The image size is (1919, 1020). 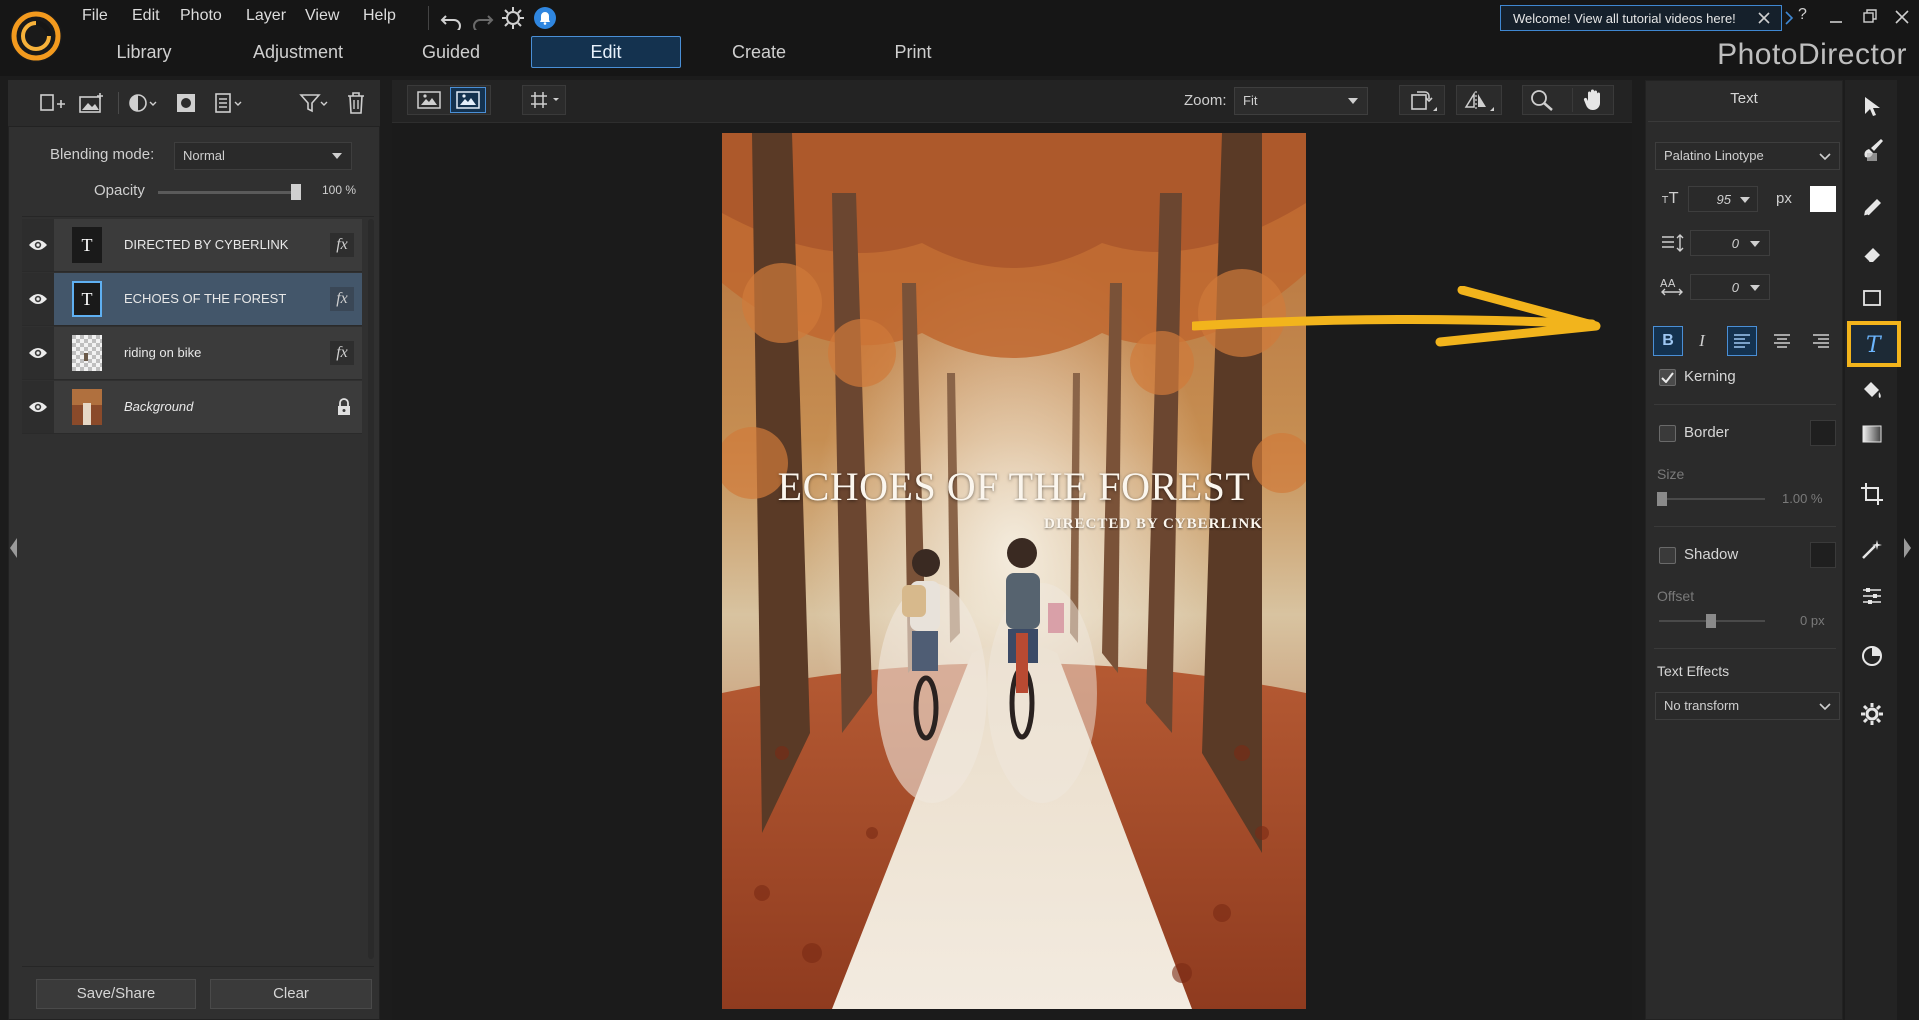 I want to click on layer-row-echoes: T ECHOES OF THE FOREST fx, so click(x=192, y=299).